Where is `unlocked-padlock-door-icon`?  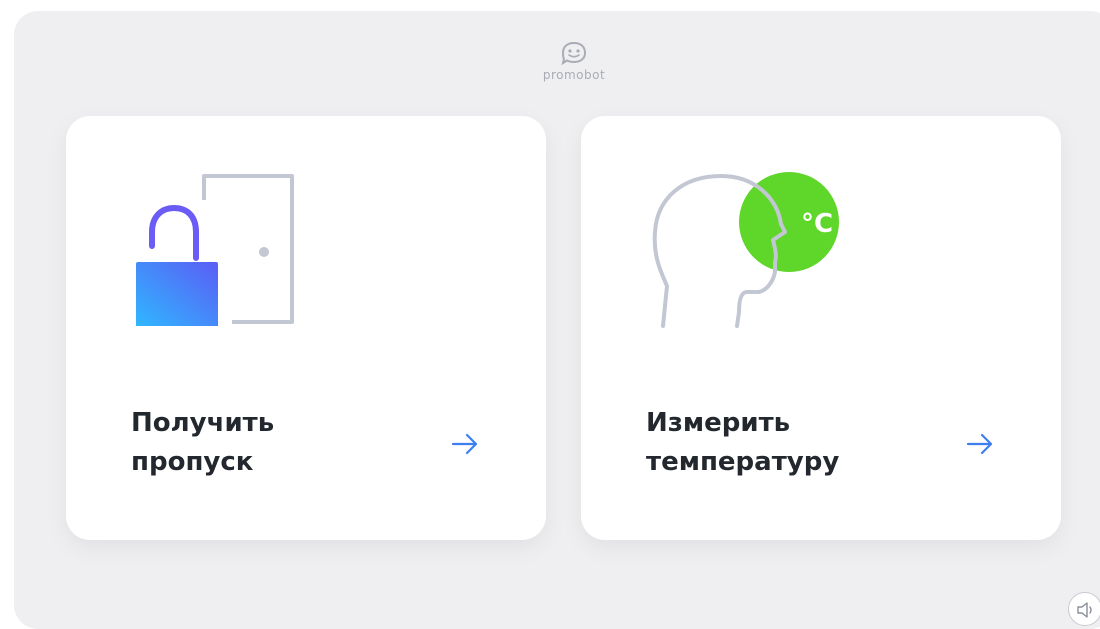
unlocked-padlock-door-icon is located at coordinates (214, 248).